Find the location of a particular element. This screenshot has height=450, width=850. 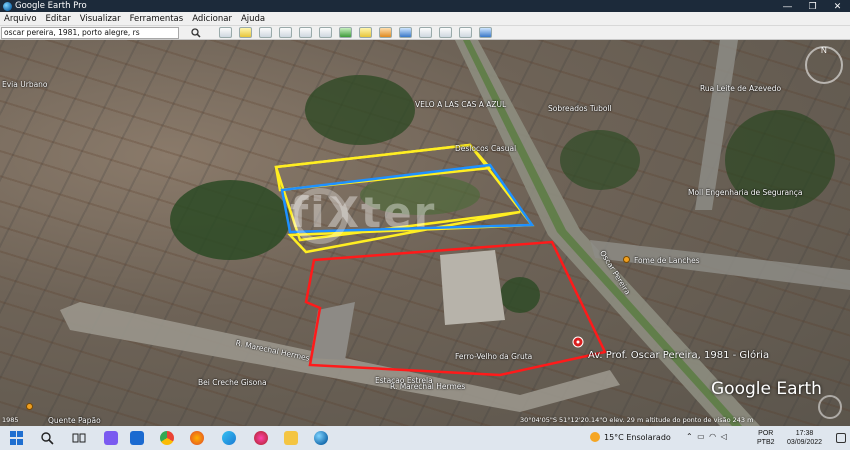

vertical-street is located at coordinates (716, 125).